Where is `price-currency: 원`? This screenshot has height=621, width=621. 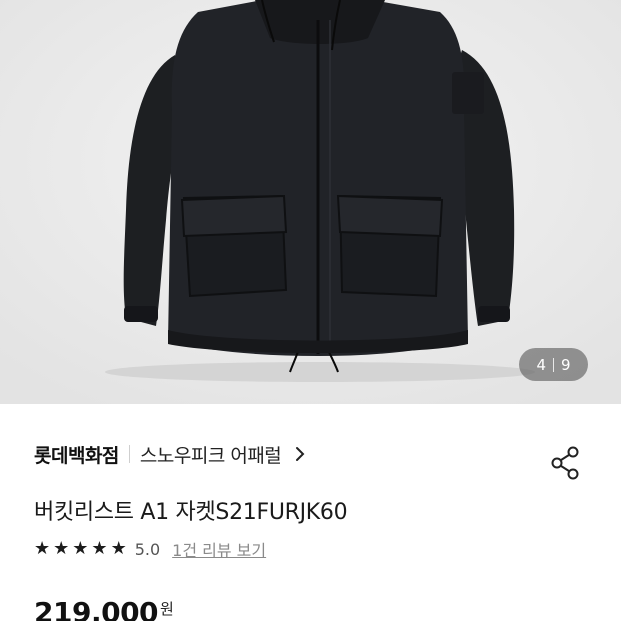 price-currency: 원 is located at coordinates (167, 609).